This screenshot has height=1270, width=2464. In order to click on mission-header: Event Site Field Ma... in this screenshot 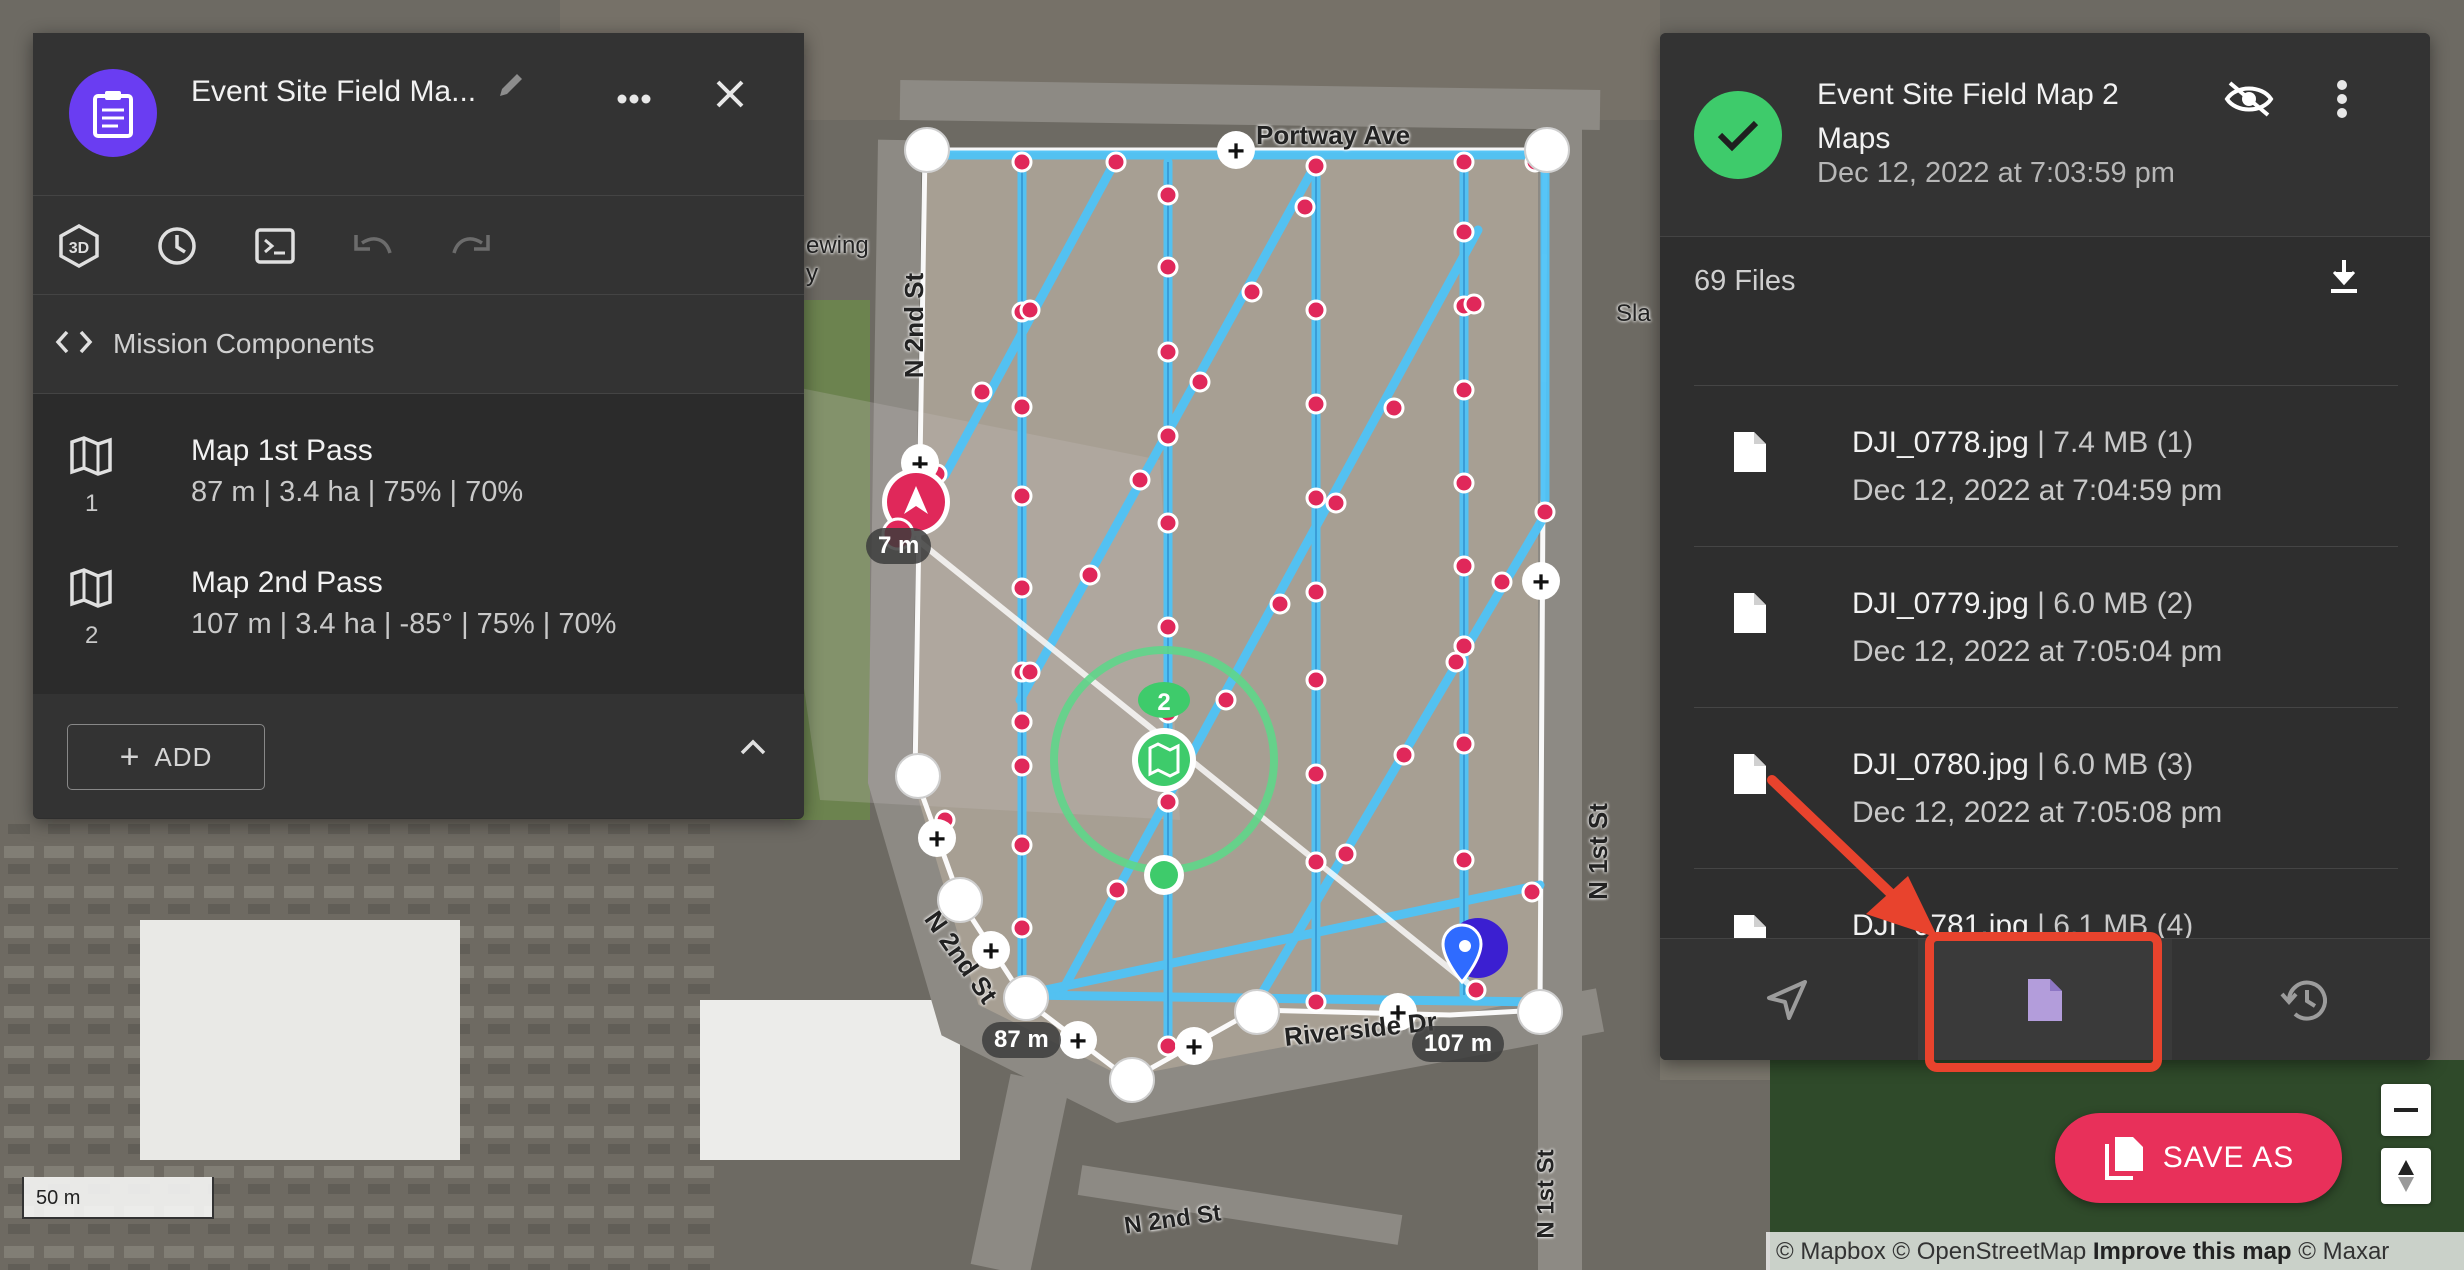, I will do `click(418, 114)`.